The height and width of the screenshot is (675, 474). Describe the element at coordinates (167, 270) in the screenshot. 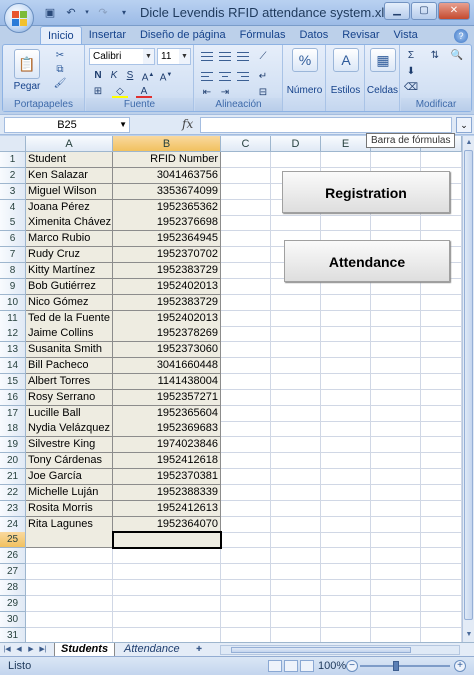

I see `rfid-number-cell: 1952383729` at that location.